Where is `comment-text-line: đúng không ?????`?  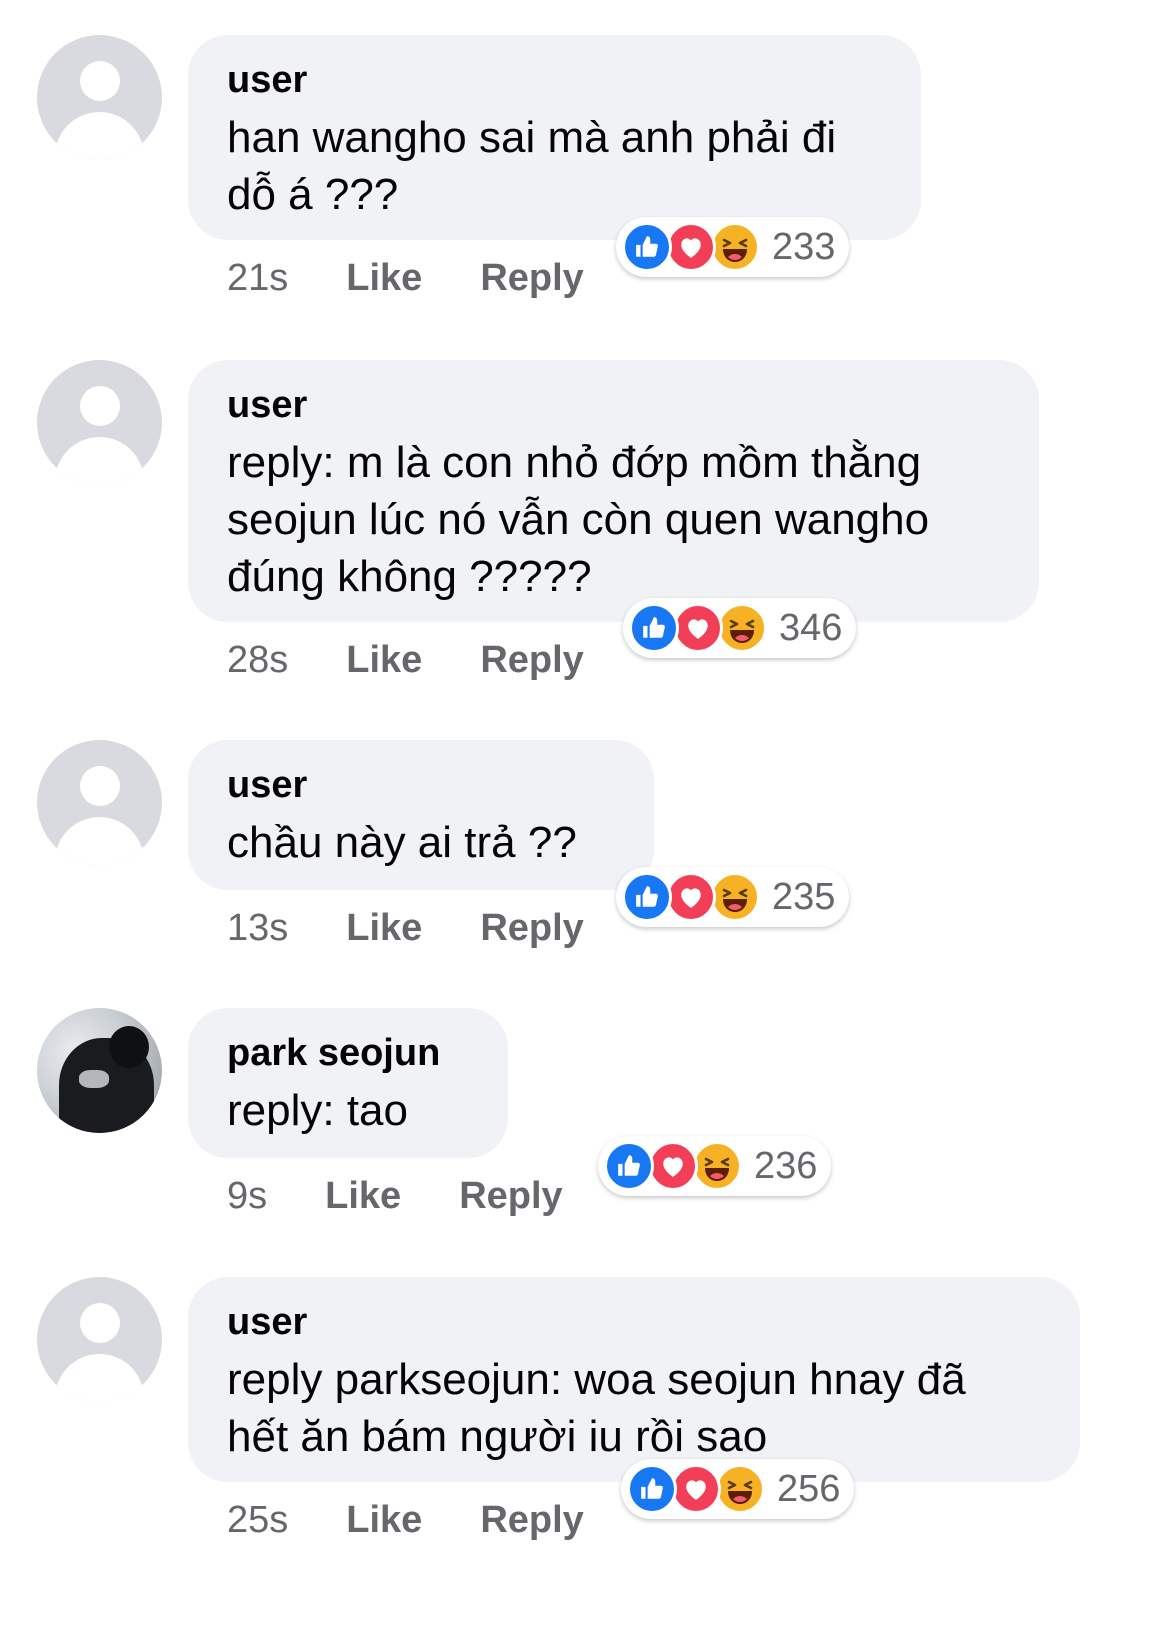
comment-text-line: đúng không ????? is located at coordinates (409, 576).